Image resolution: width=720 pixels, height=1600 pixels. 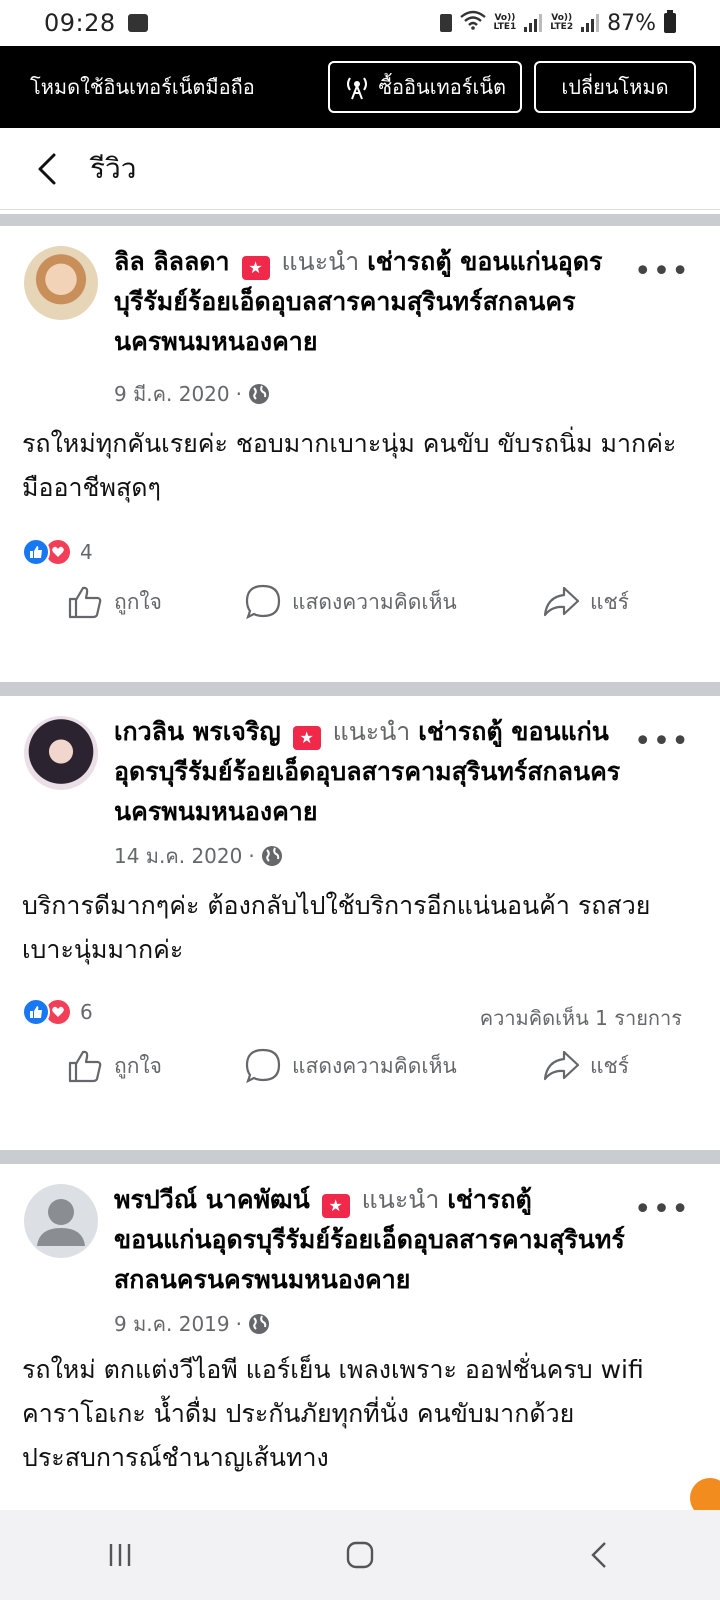 What do you see at coordinates (472, 23) in the screenshot?
I see `wifi-icon` at bounding box center [472, 23].